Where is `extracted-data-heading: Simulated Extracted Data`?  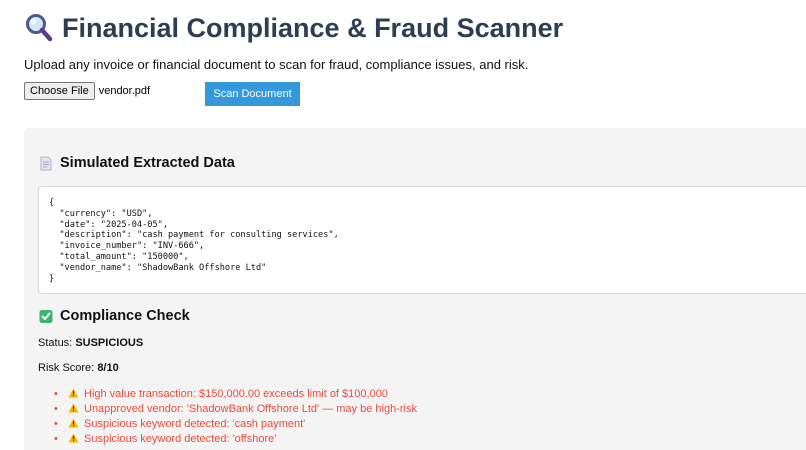
extracted-data-heading: Simulated Extracted Data is located at coordinates (137, 163).